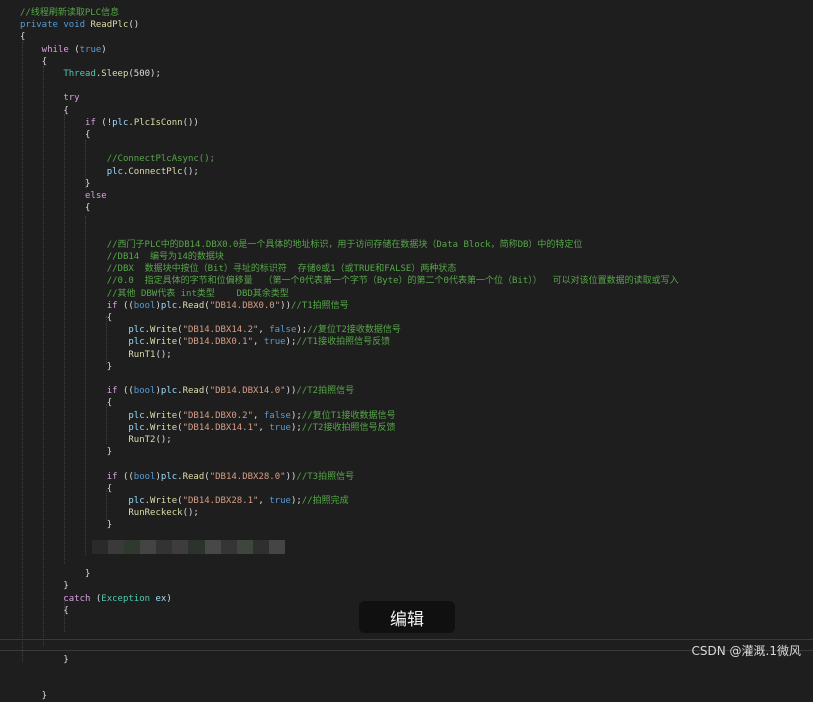  What do you see at coordinates (122, 257) in the screenshot?
I see `code-line: //DB14 编号为14的数据块` at bounding box center [122, 257].